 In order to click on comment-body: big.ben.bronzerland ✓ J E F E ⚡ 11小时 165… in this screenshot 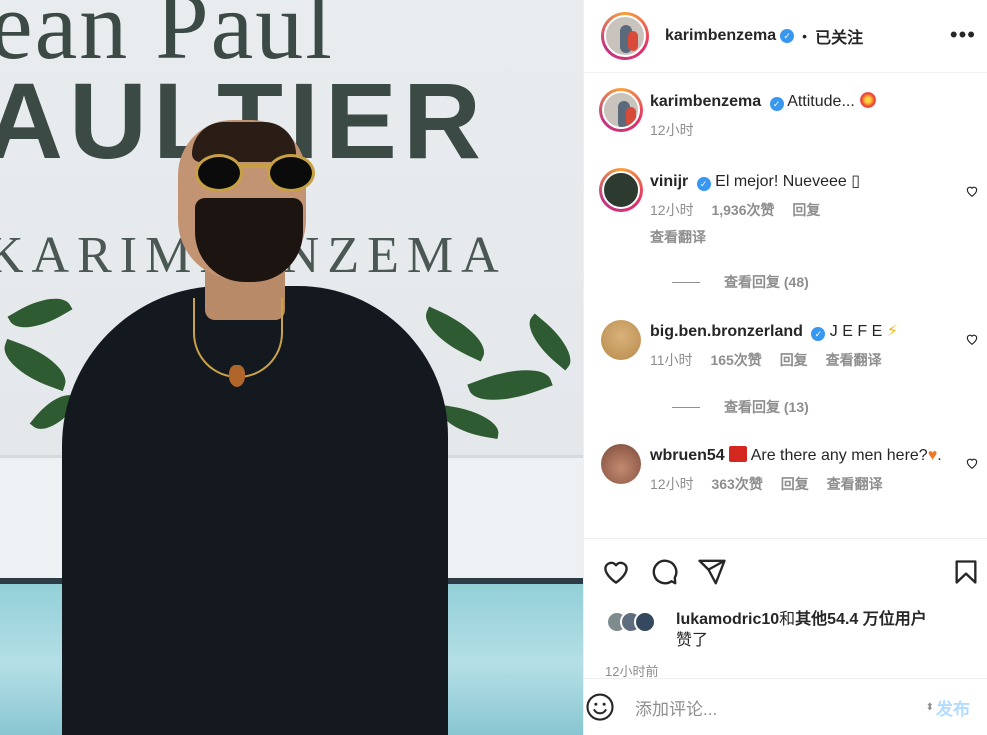, I will do `click(800, 346)`.